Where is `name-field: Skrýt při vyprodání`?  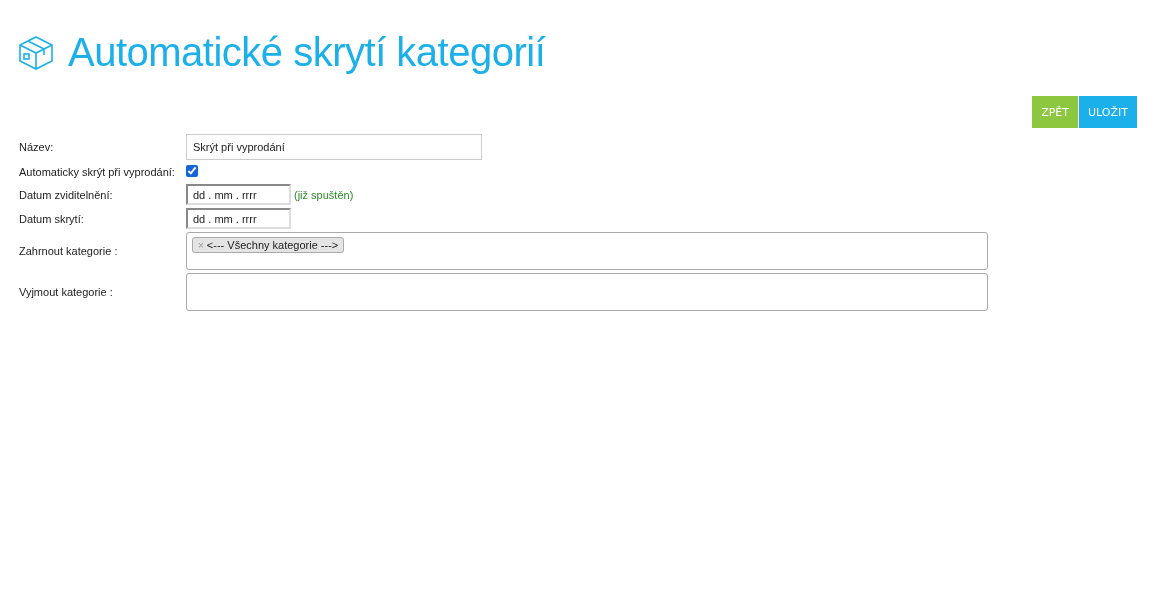 name-field: Skrýt při vyprodání is located at coordinates (334, 147).